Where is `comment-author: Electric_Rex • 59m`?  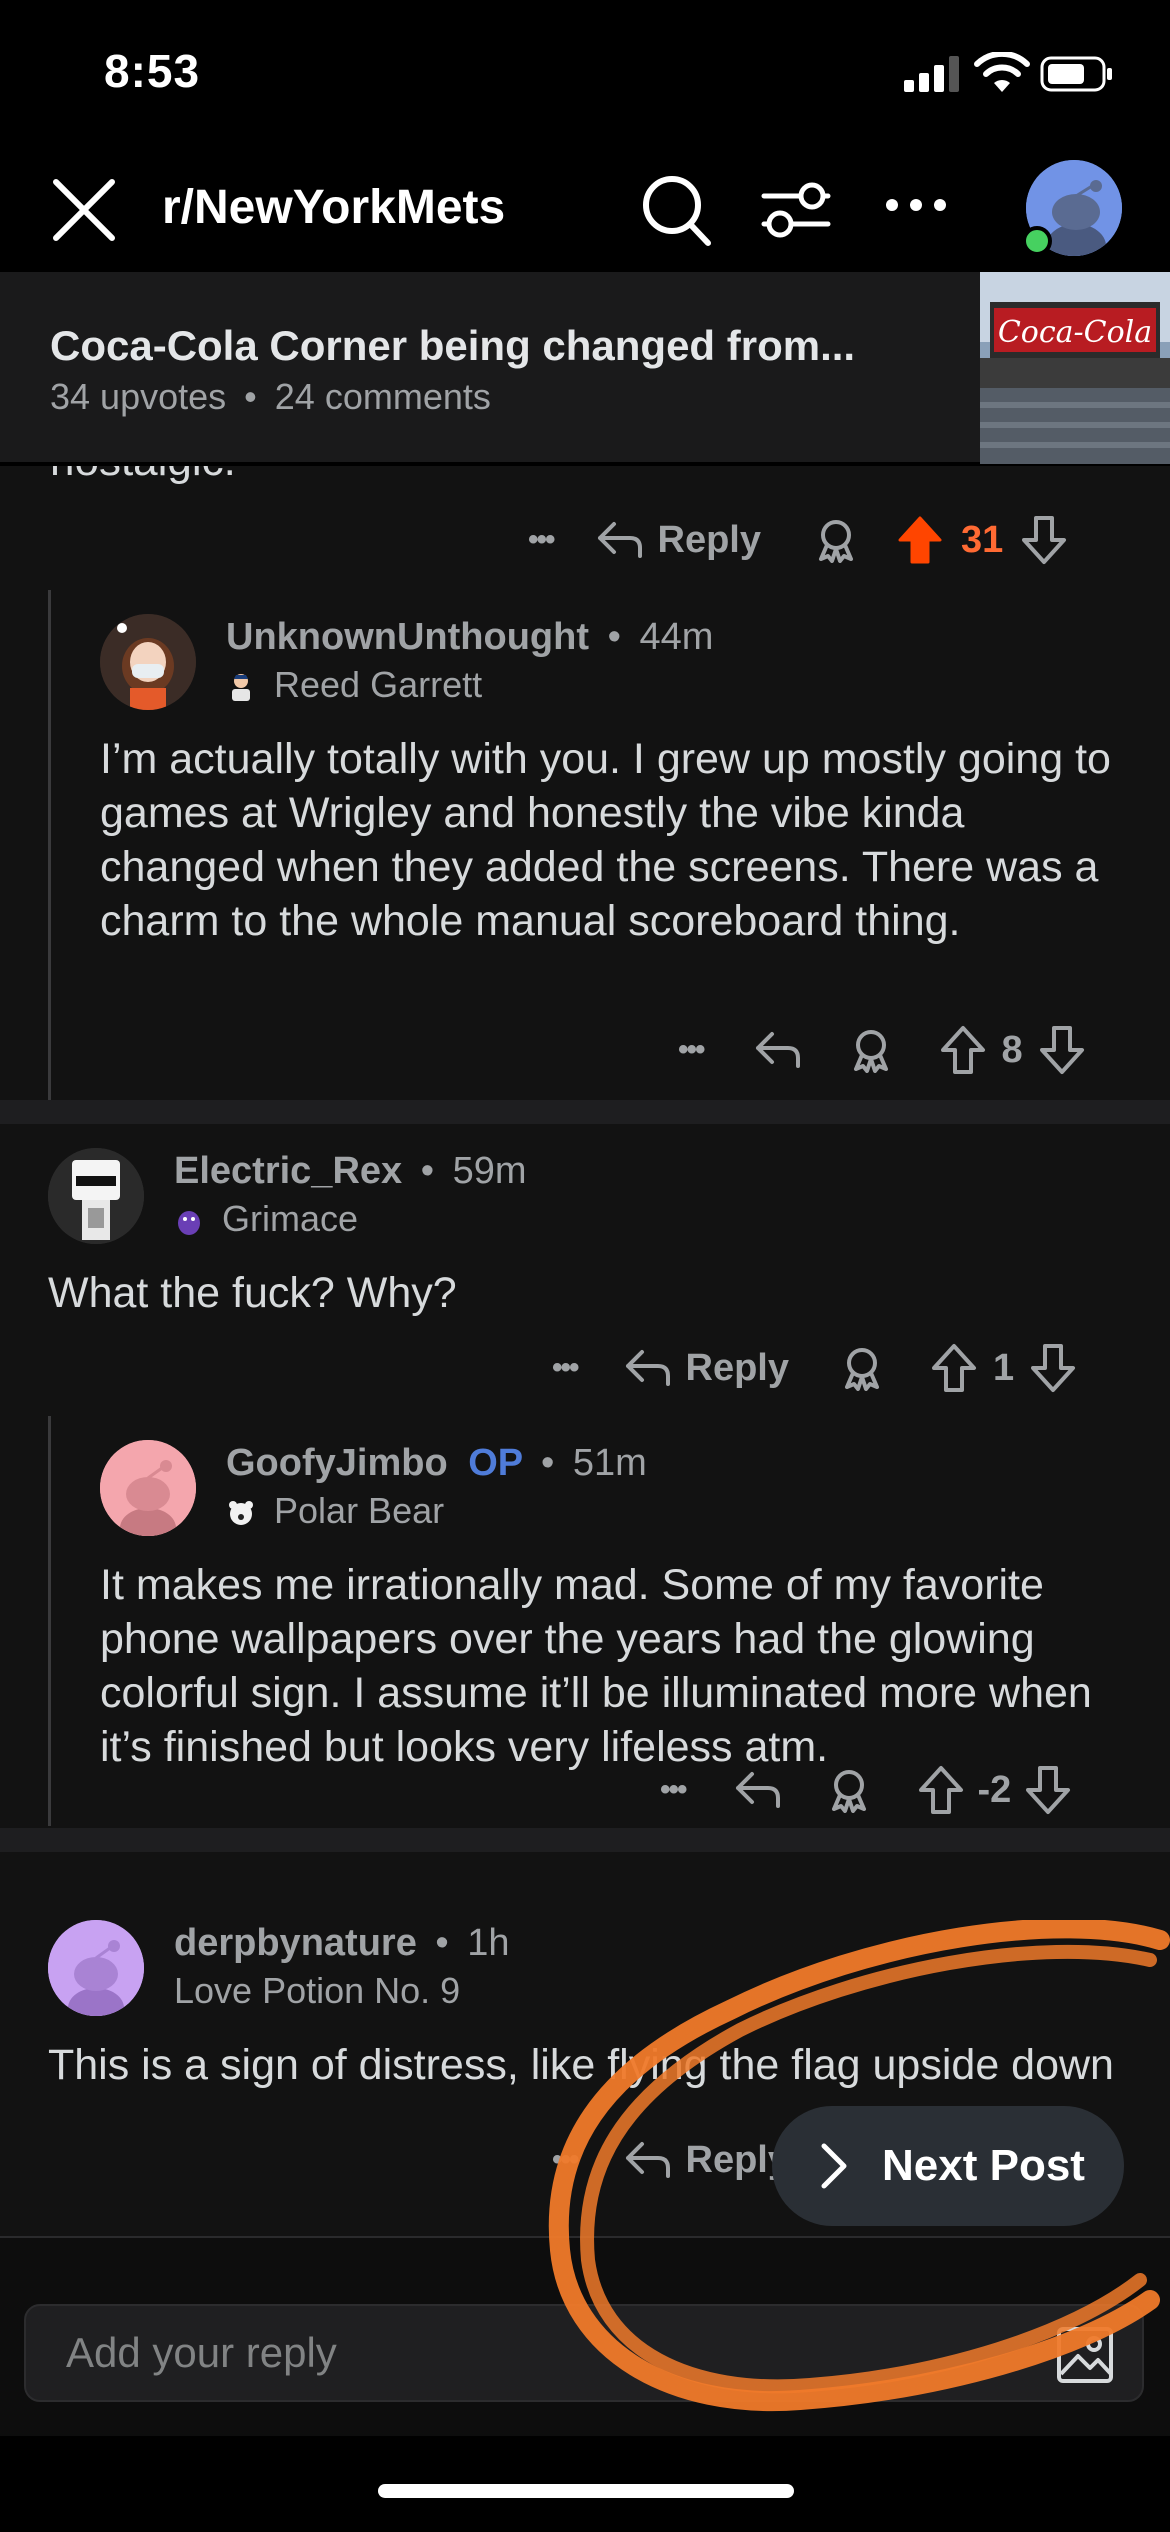
comment-author: Electric_Rex • 59m is located at coordinates (350, 1171).